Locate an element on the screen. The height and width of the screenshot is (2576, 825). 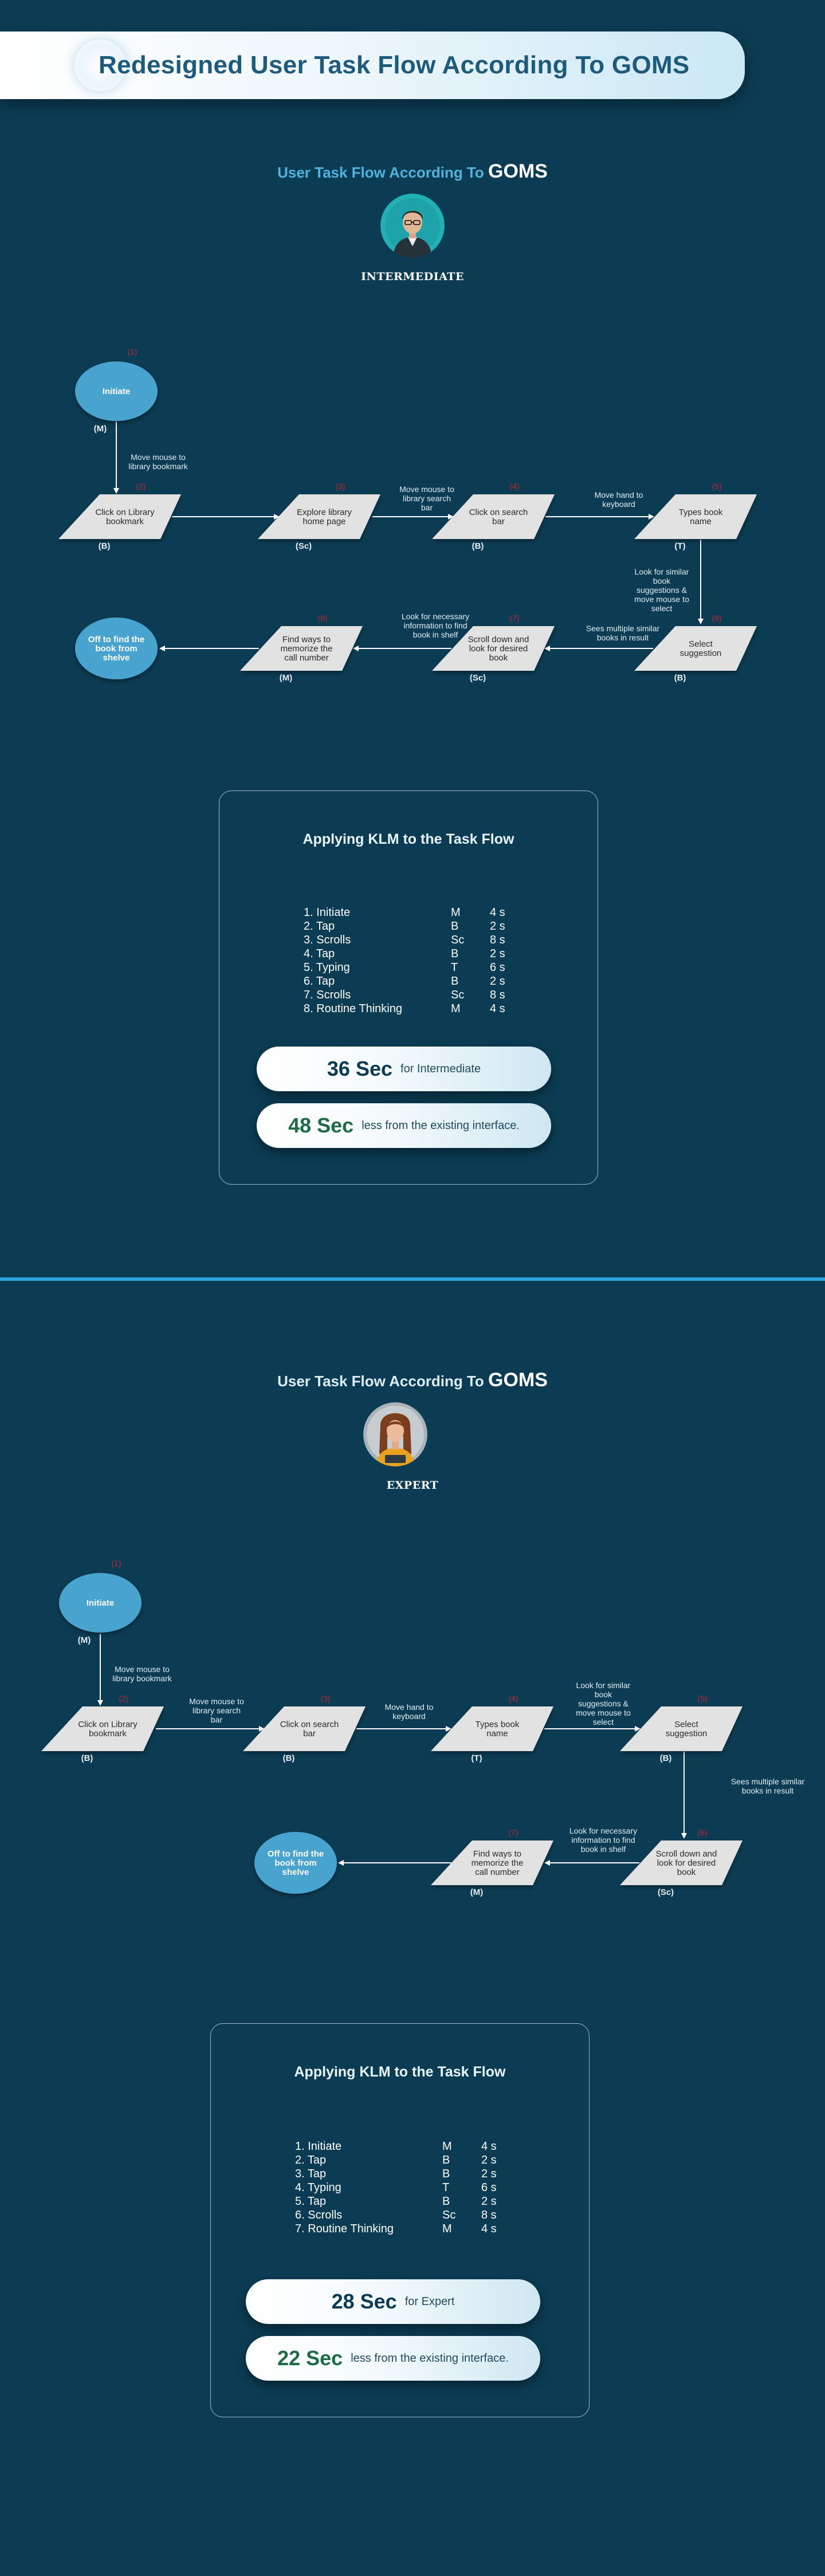
flow-process-node: Click on Librarybookmark (2) (B) is located at coordinates (102, 1728).